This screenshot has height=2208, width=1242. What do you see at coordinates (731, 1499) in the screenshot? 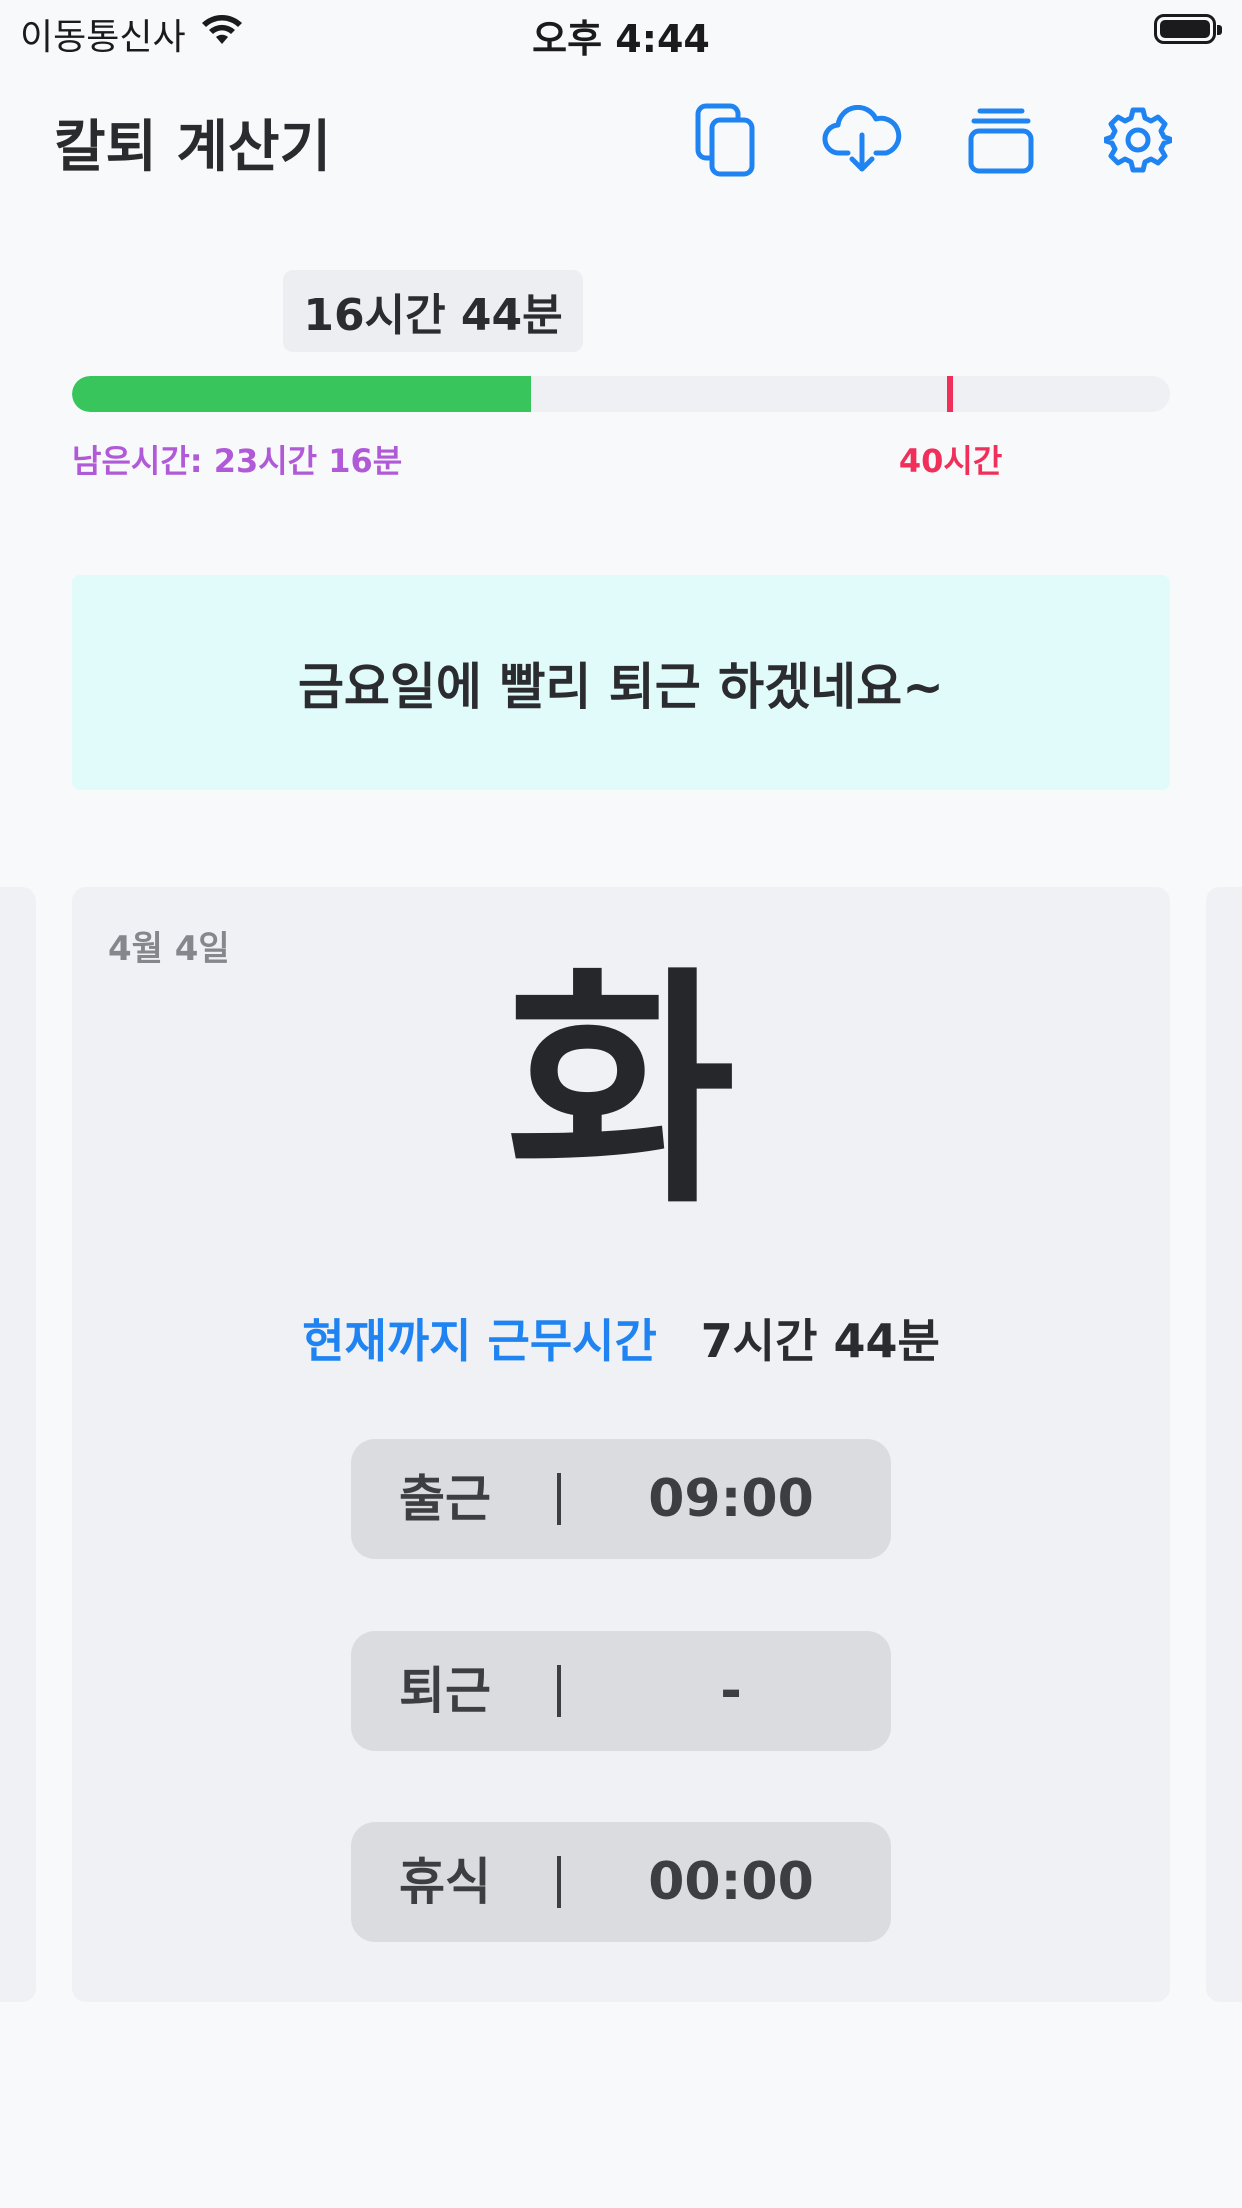
I see `clock-in-value: 09:00` at bounding box center [731, 1499].